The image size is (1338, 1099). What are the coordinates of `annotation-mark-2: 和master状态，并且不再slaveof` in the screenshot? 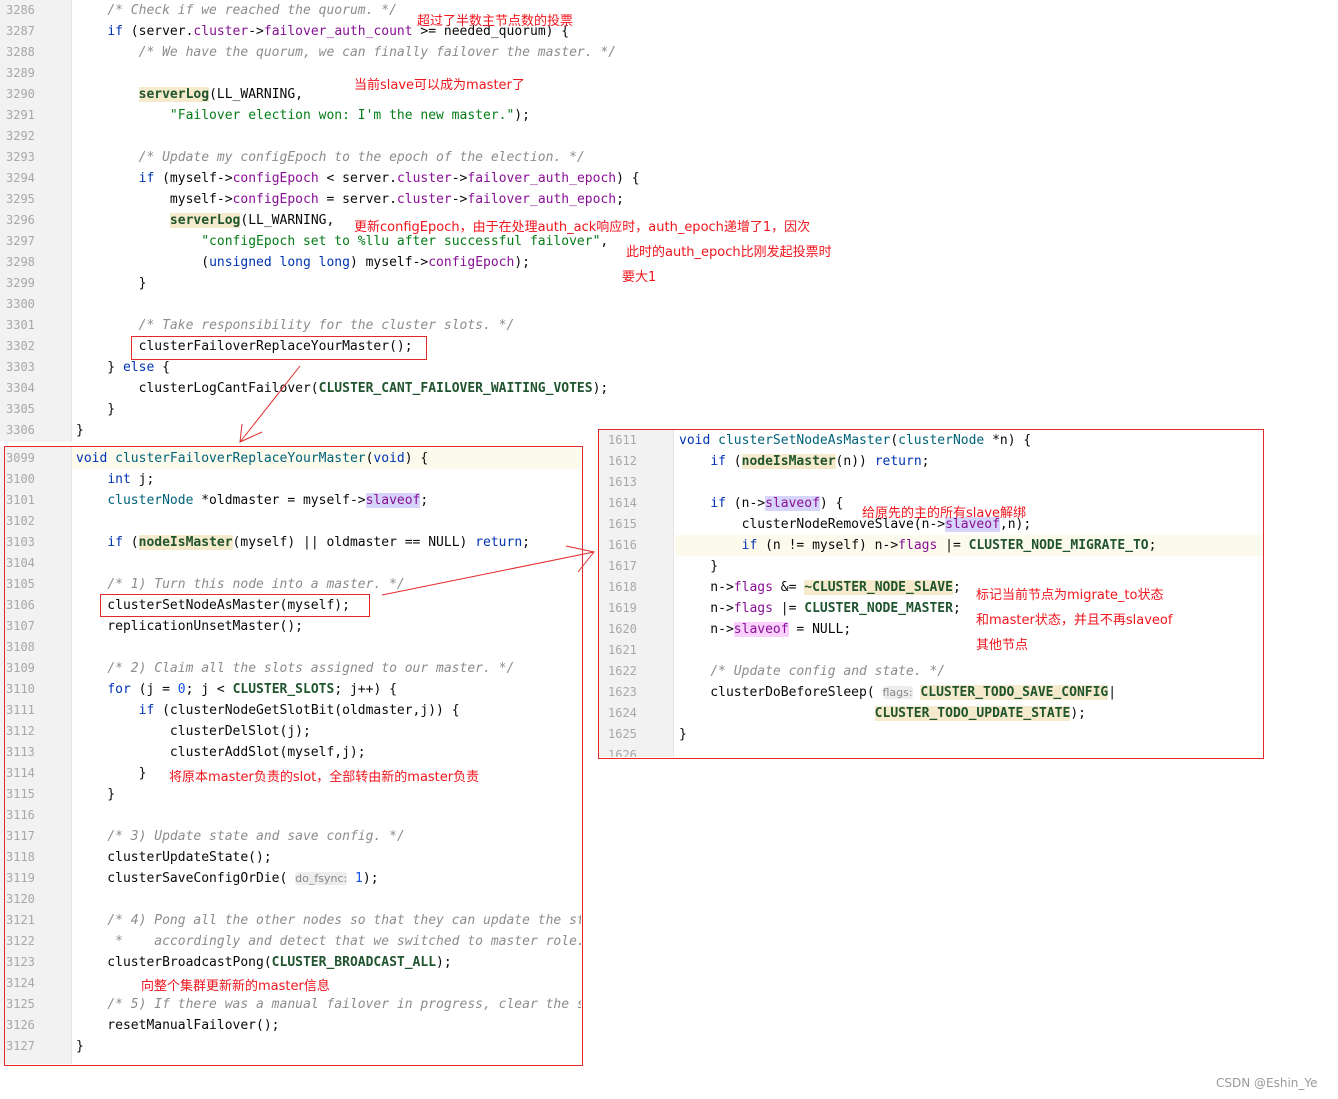 It's located at (1074, 620).